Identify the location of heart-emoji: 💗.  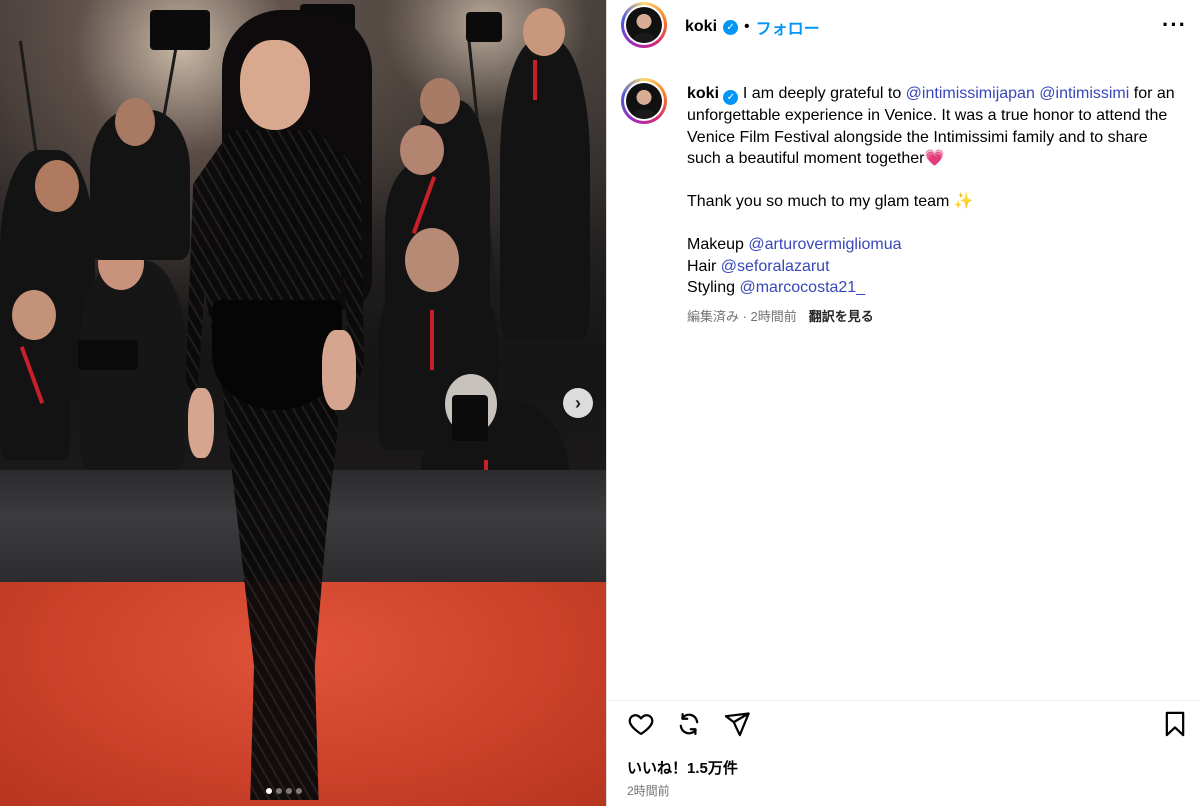
(934, 159).